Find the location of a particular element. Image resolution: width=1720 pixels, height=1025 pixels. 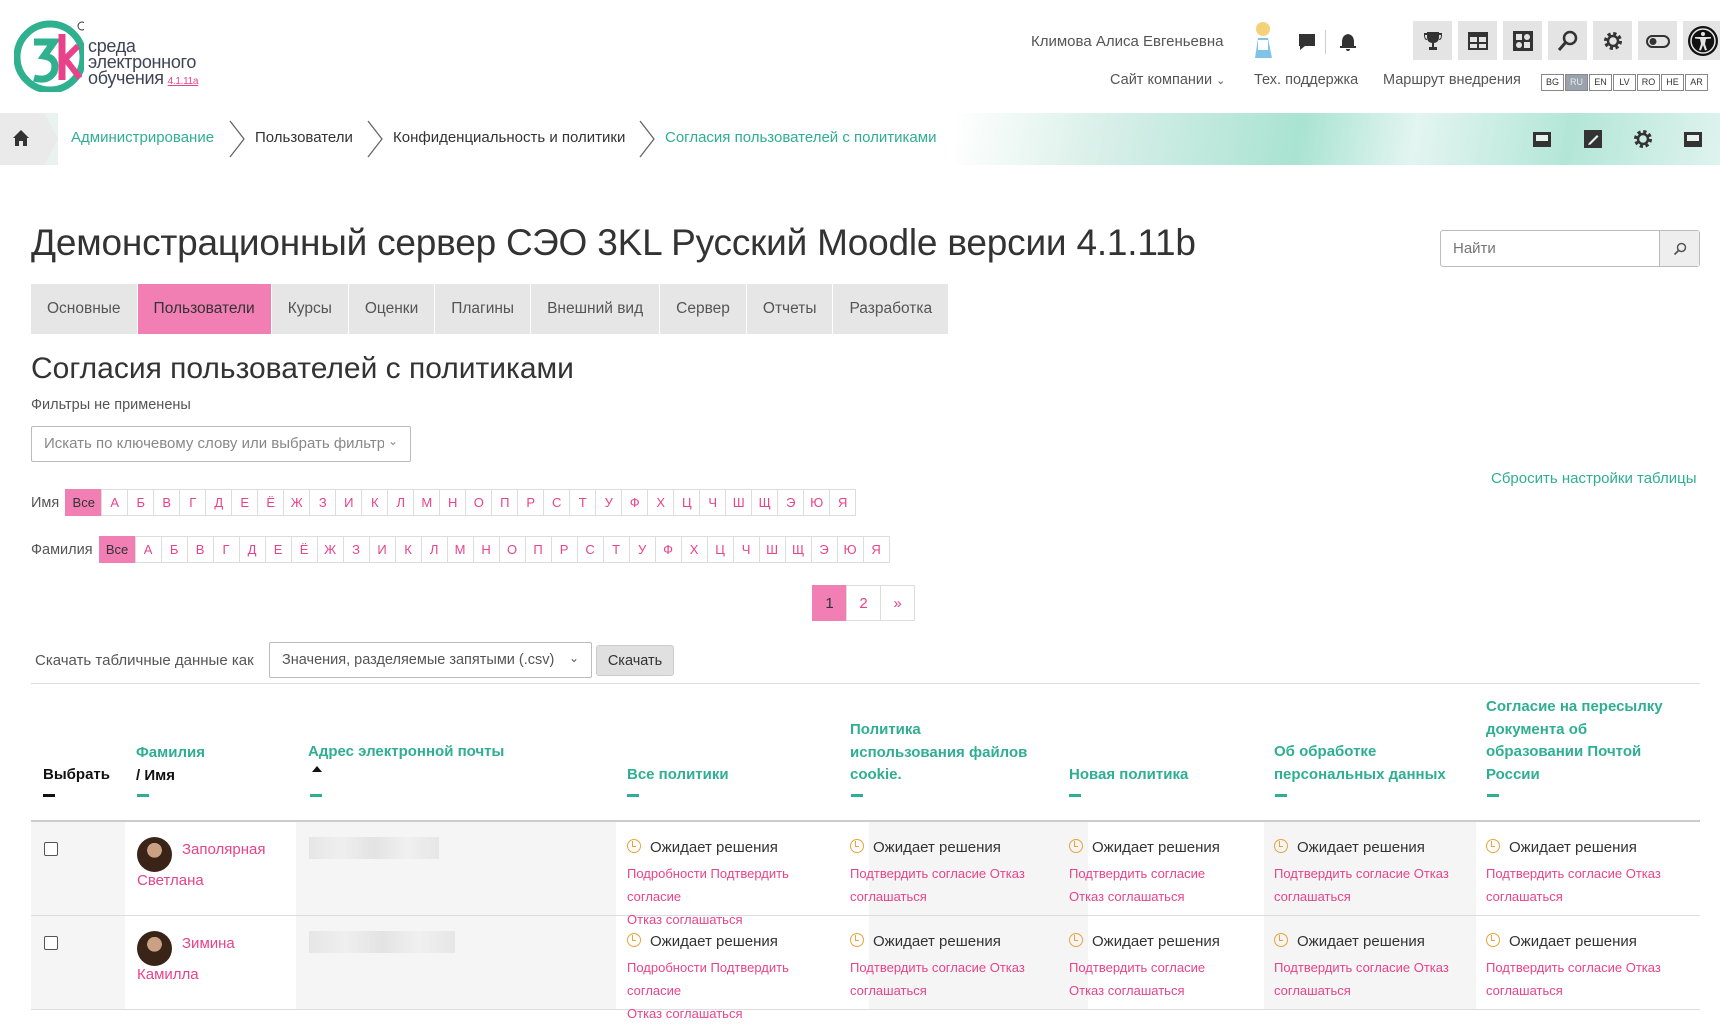

search-tool-button is located at coordinates (1567, 40).